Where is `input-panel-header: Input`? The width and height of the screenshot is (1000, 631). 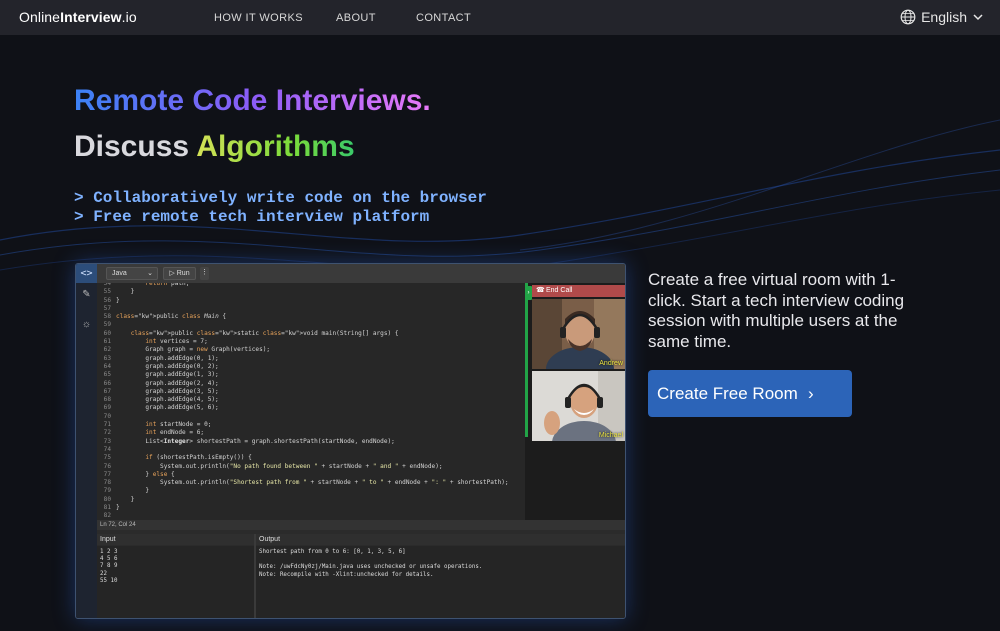 input-panel-header: Input is located at coordinates (175, 539).